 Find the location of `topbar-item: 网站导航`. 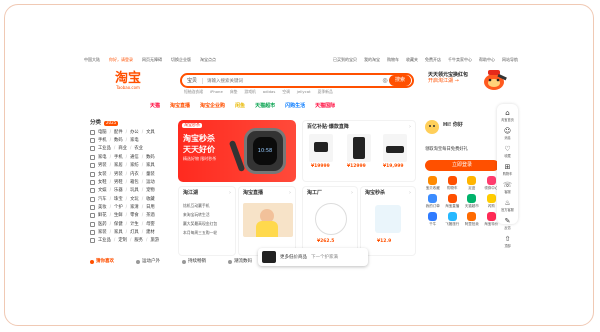

topbar-item: 网站导航 is located at coordinates (510, 60).